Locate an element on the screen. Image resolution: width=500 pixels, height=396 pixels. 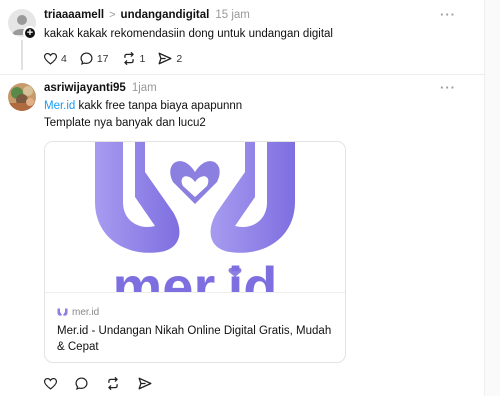
repost-count: 1 is located at coordinates (142, 58).